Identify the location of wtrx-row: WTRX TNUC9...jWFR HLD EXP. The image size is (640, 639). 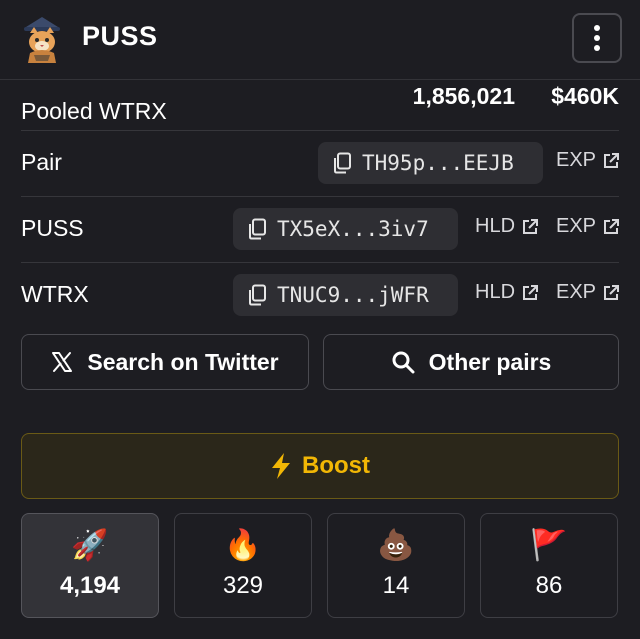
(320, 294).